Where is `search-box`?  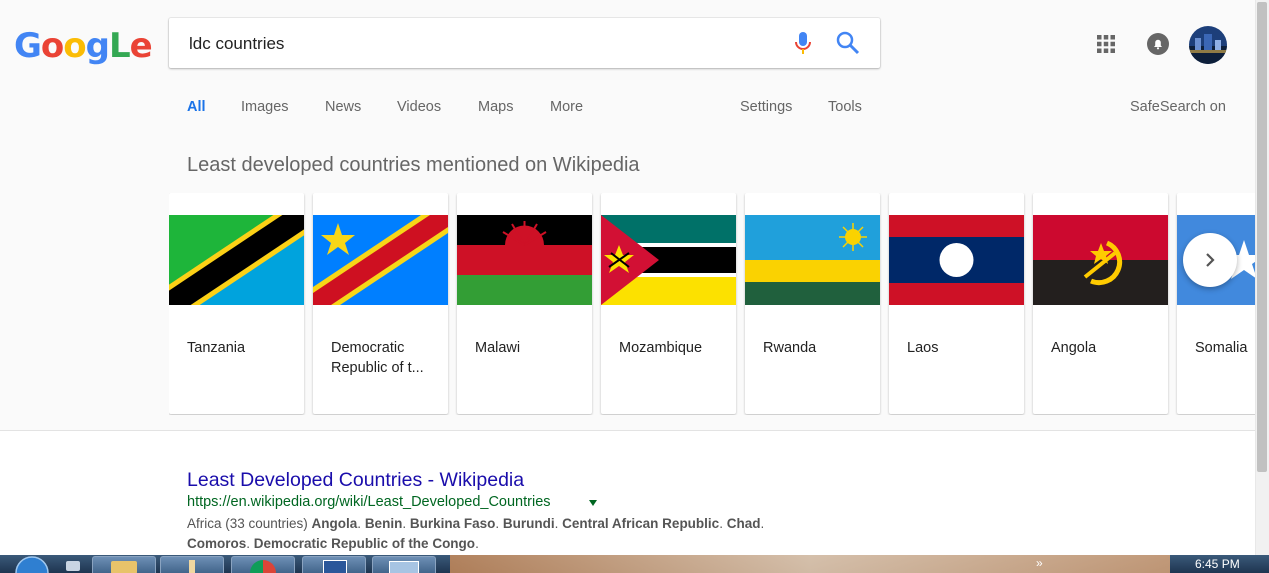 search-box is located at coordinates (524, 43).